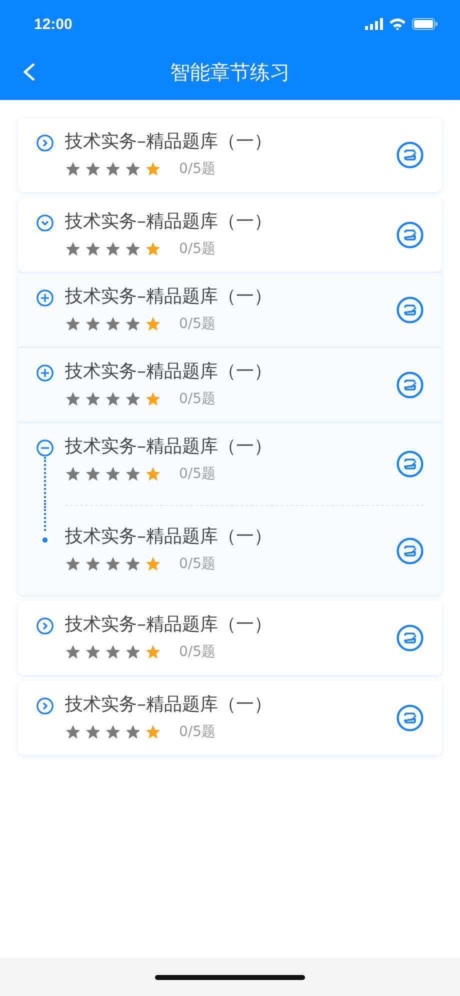 This screenshot has height=996, width=460. Describe the element at coordinates (230, 72) in the screenshot. I see `page-title: 智能章节练习` at that location.